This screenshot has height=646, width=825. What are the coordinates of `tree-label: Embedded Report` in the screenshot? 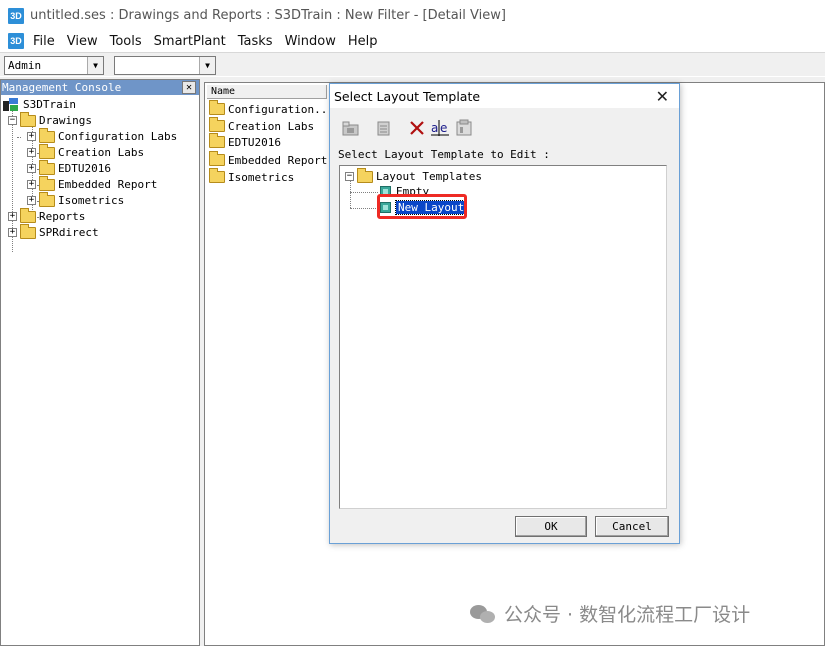 It's located at (108, 184).